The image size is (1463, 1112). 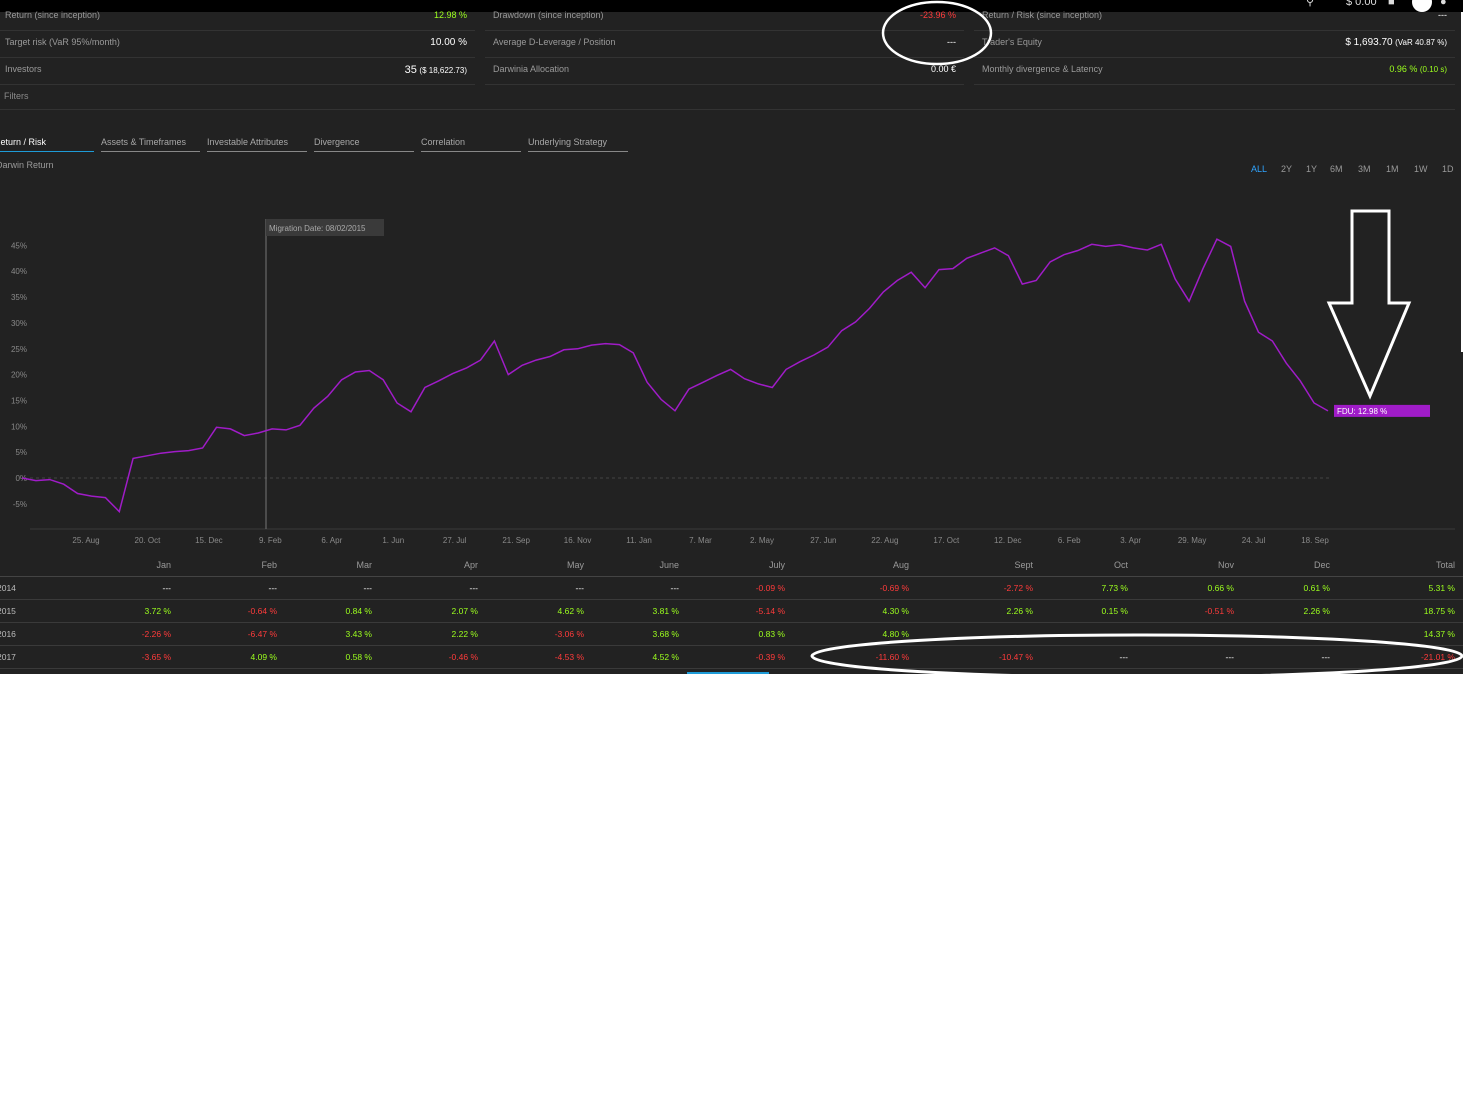 I want to click on y-tick-label: 5%, so click(x=21, y=452).